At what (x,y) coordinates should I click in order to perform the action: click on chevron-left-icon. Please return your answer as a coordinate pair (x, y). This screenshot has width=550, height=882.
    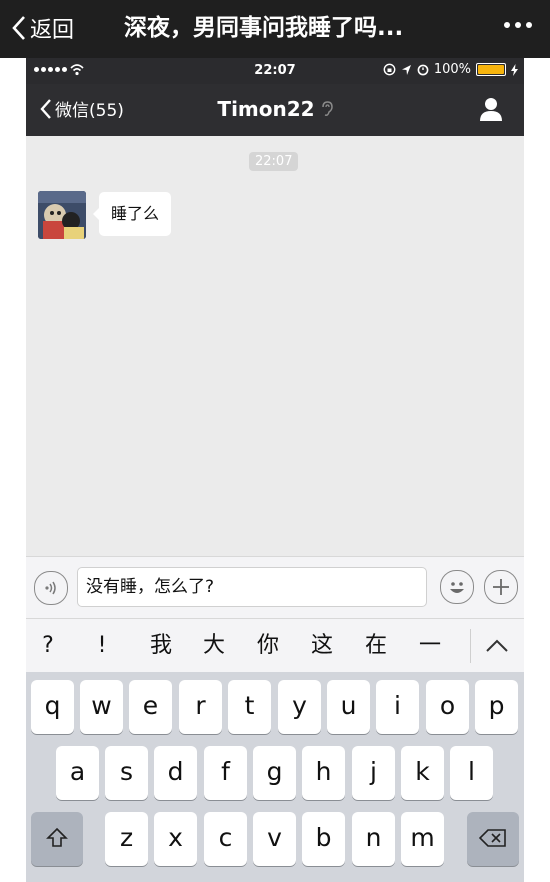
    Looking at the image, I should click on (18, 28).